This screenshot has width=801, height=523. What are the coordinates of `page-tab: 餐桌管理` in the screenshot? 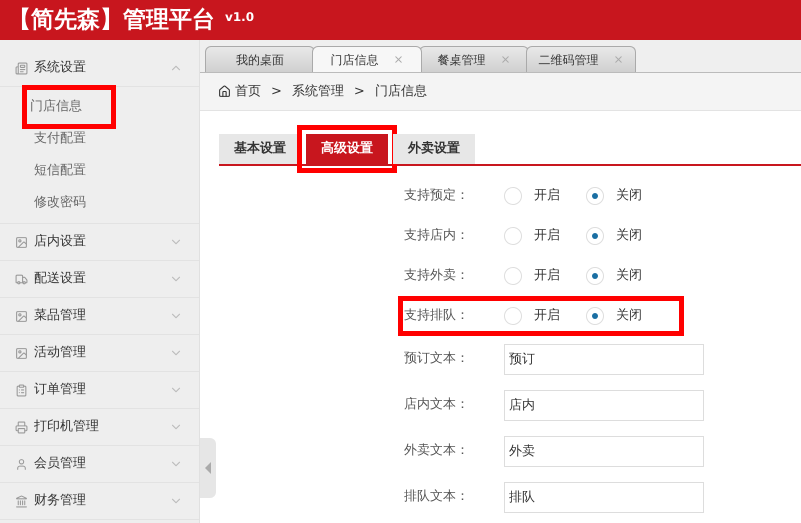 It's located at (474, 59).